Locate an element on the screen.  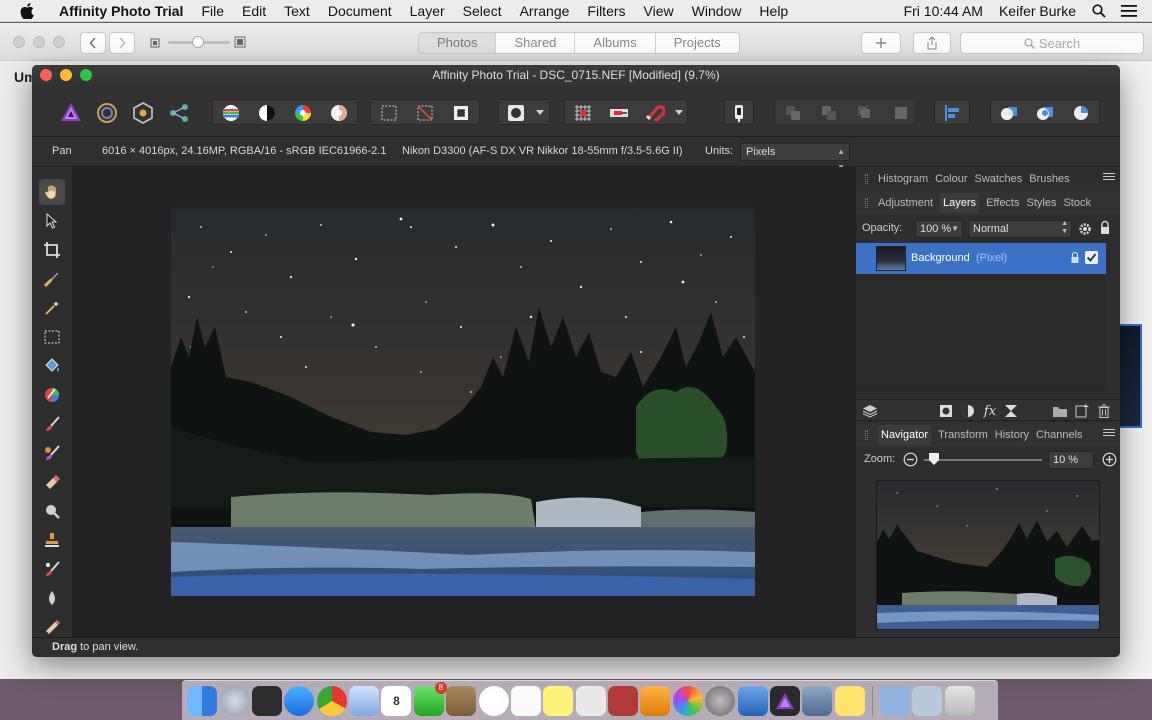
navigator-preview is located at coordinates (988, 555).